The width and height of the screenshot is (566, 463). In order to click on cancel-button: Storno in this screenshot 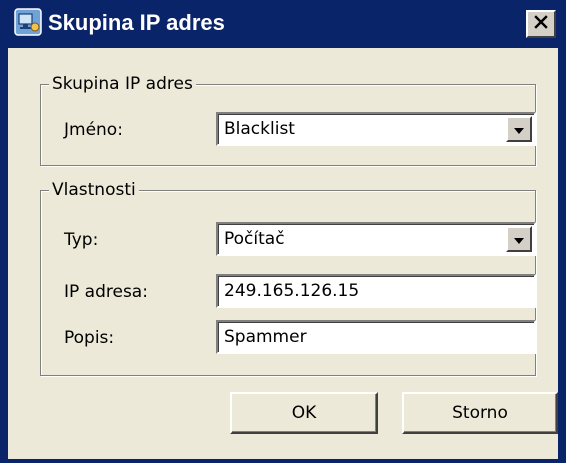, I will do `click(480, 413)`.